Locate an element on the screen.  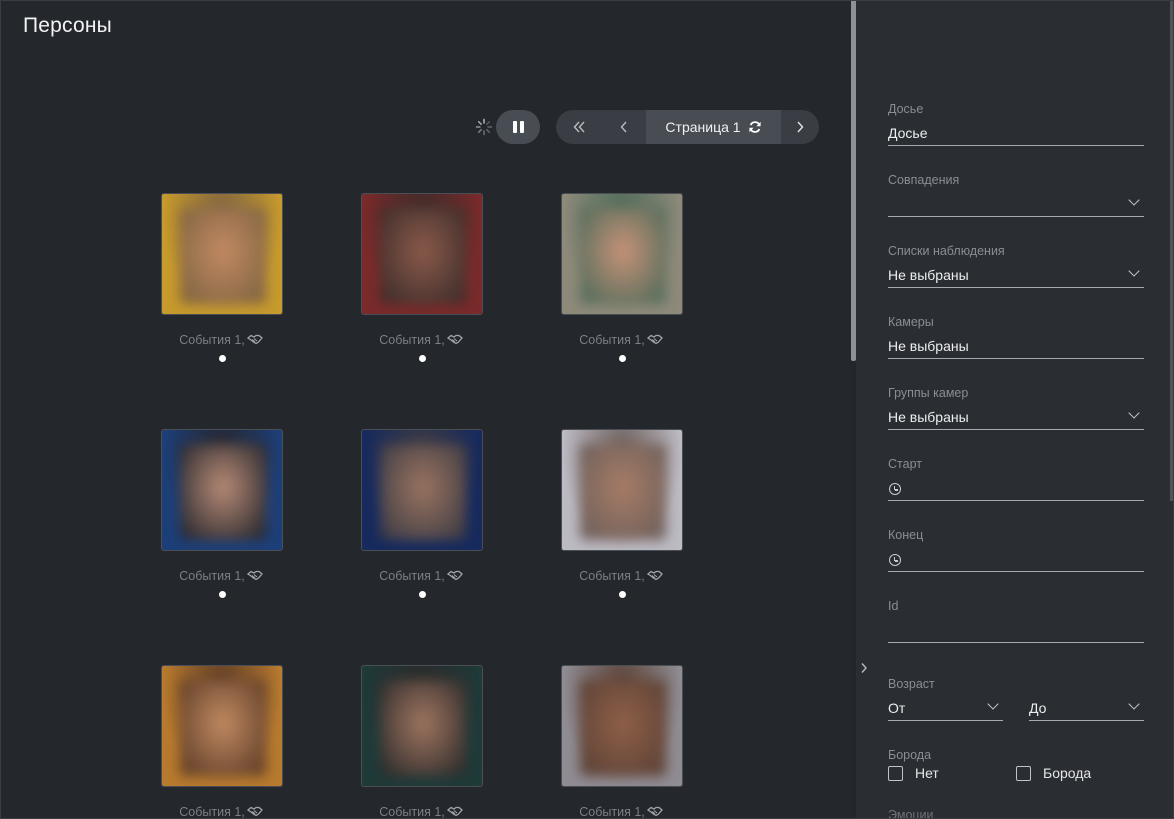
end-label: Конец is located at coordinates (906, 535).